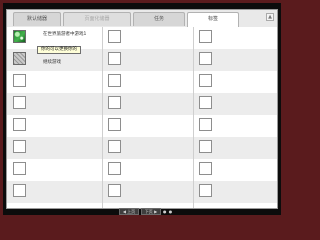 This screenshot has width=320, height=240. I want to click on scroll-up-icon: ▲, so click(270, 17).